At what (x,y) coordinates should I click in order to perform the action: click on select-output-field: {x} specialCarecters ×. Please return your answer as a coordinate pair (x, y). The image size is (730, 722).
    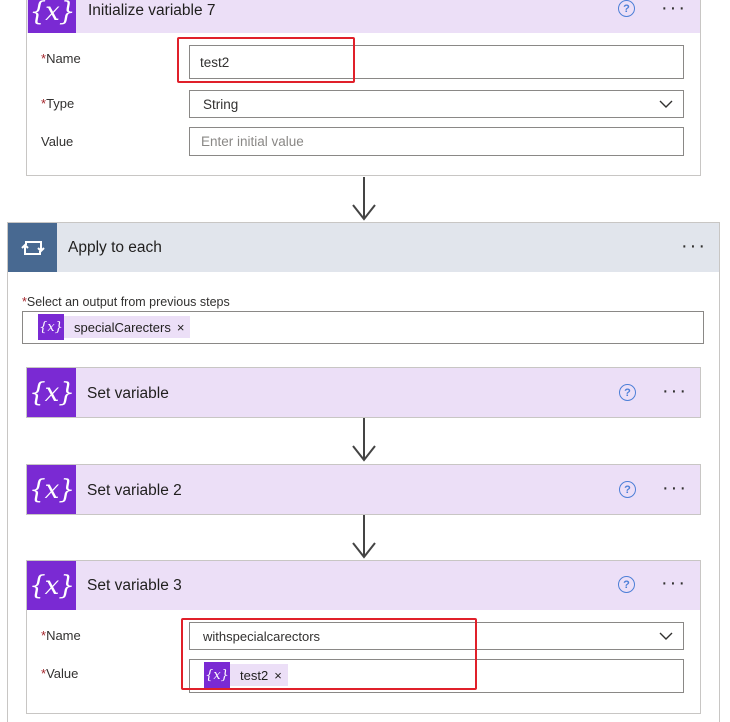
    Looking at the image, I should click on (363, 327).